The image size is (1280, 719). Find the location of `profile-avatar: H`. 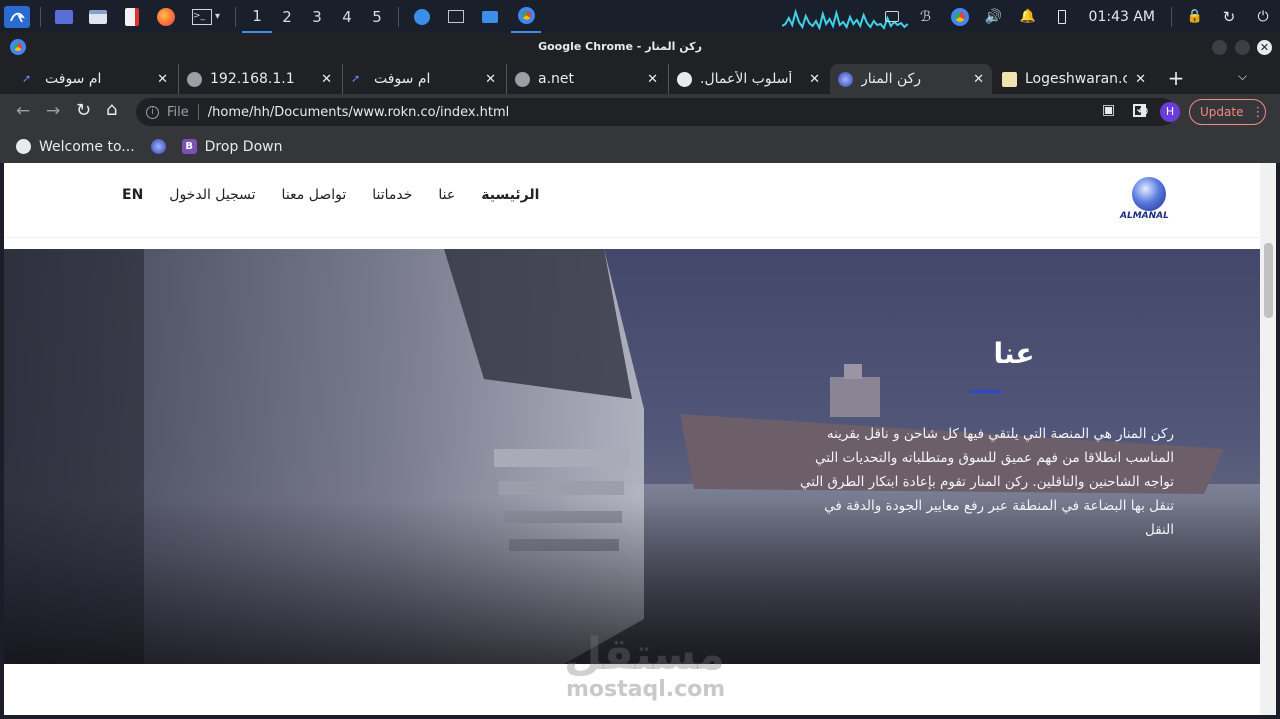

profile-avatar: H is located at coordinates (1170, 112).